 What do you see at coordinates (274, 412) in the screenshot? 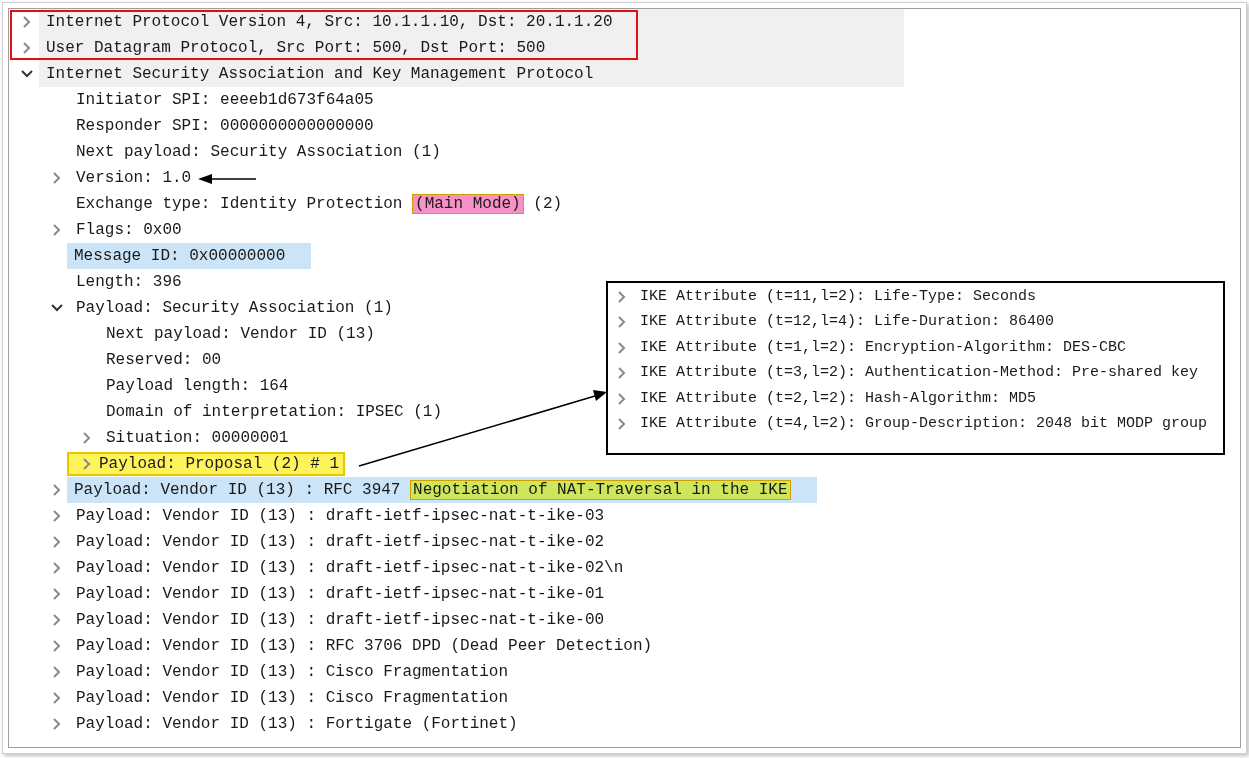
I see `tree-item-label: Domain of interpretation: IPSEC (1)` at bounding box center [274, 412].